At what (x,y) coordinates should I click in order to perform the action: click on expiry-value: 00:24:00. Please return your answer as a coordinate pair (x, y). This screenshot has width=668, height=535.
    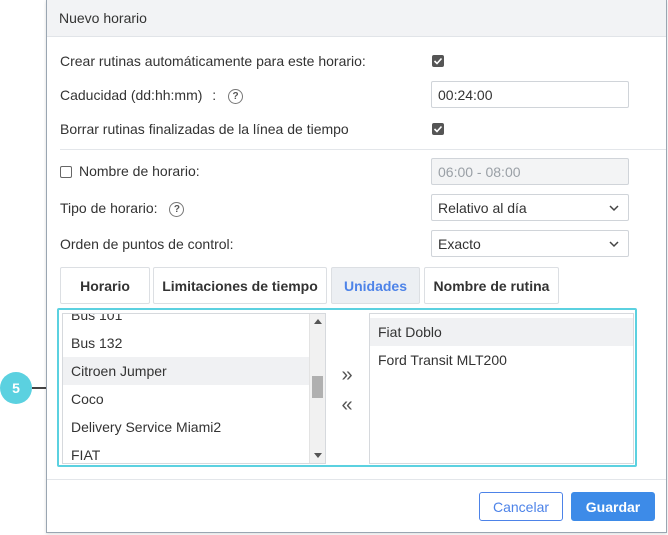
    Looking at the image, I should click on (465, 95).